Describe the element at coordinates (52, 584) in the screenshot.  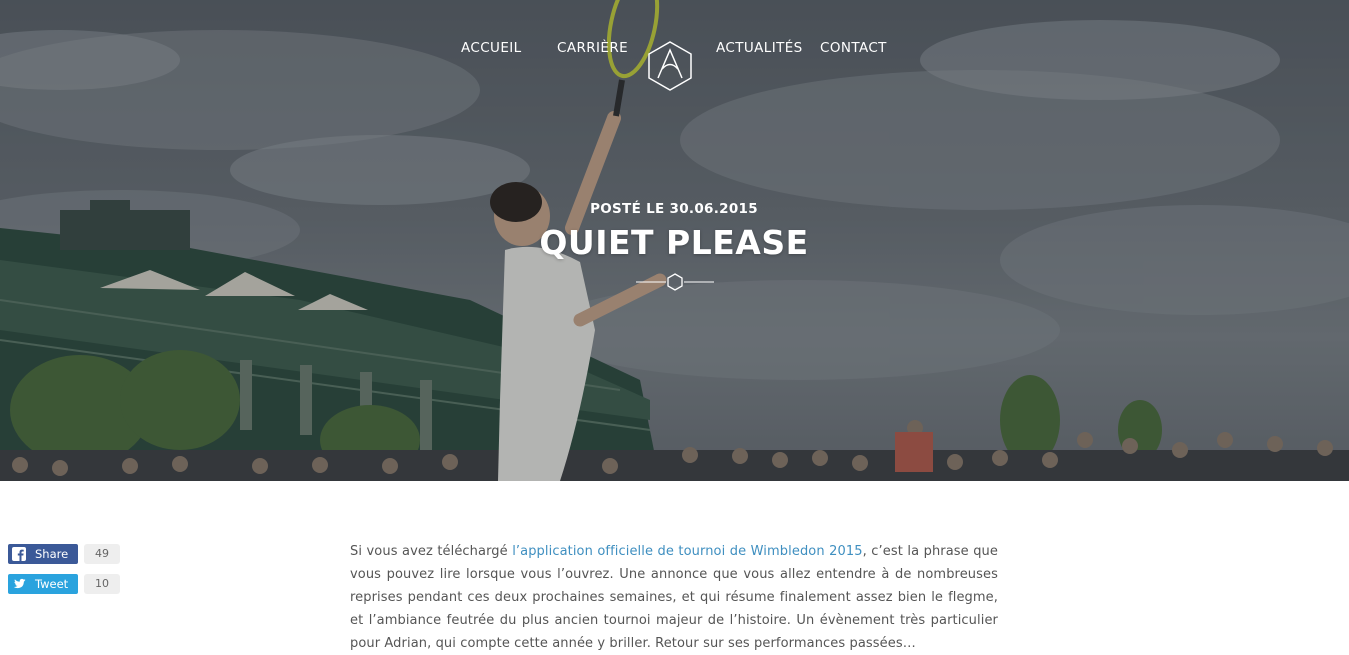
I see `tweet-label: Tweet` at that location.